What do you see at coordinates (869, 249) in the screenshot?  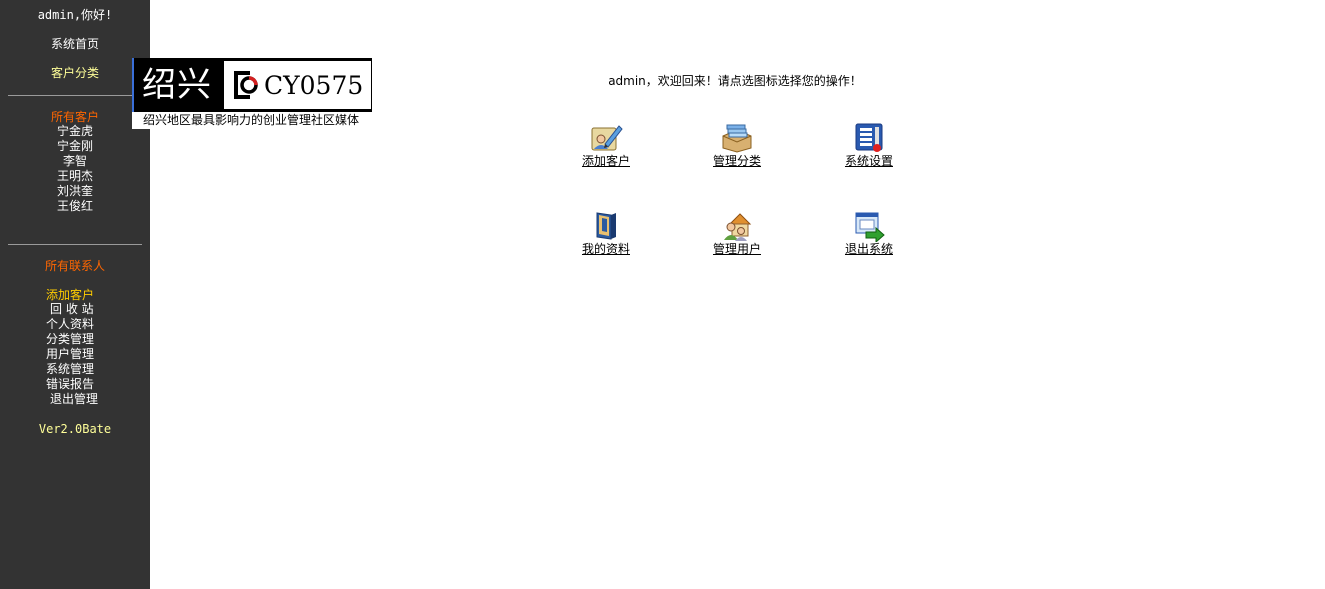 I see `logout-label: 退出系统` at bounding box center [869, 249].